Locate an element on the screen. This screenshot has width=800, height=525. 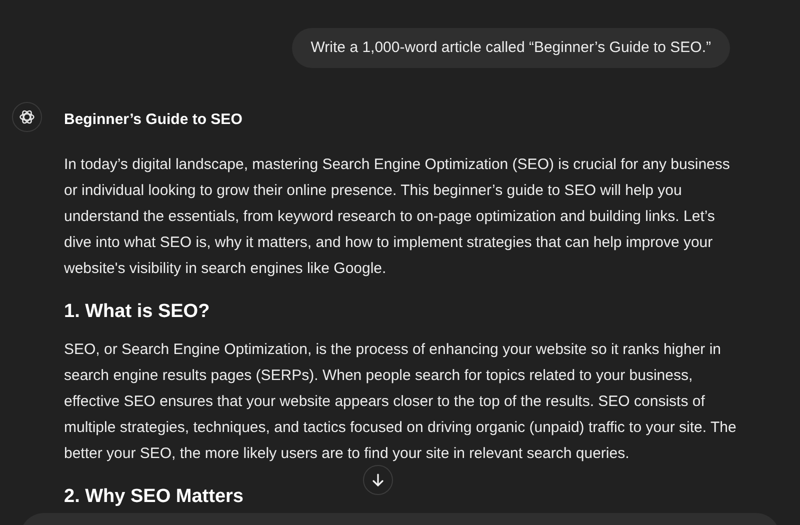
assistant-logo-icon is located at coordinates (27, 117).